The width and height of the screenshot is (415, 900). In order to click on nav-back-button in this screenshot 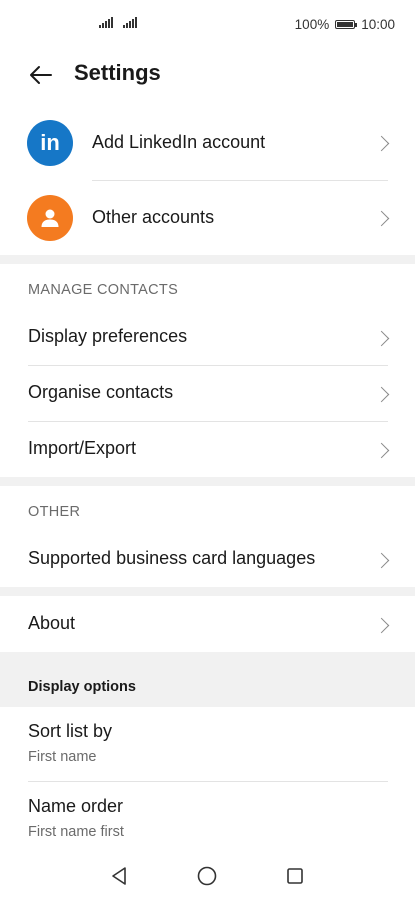, I will do `click(119, 876)`.